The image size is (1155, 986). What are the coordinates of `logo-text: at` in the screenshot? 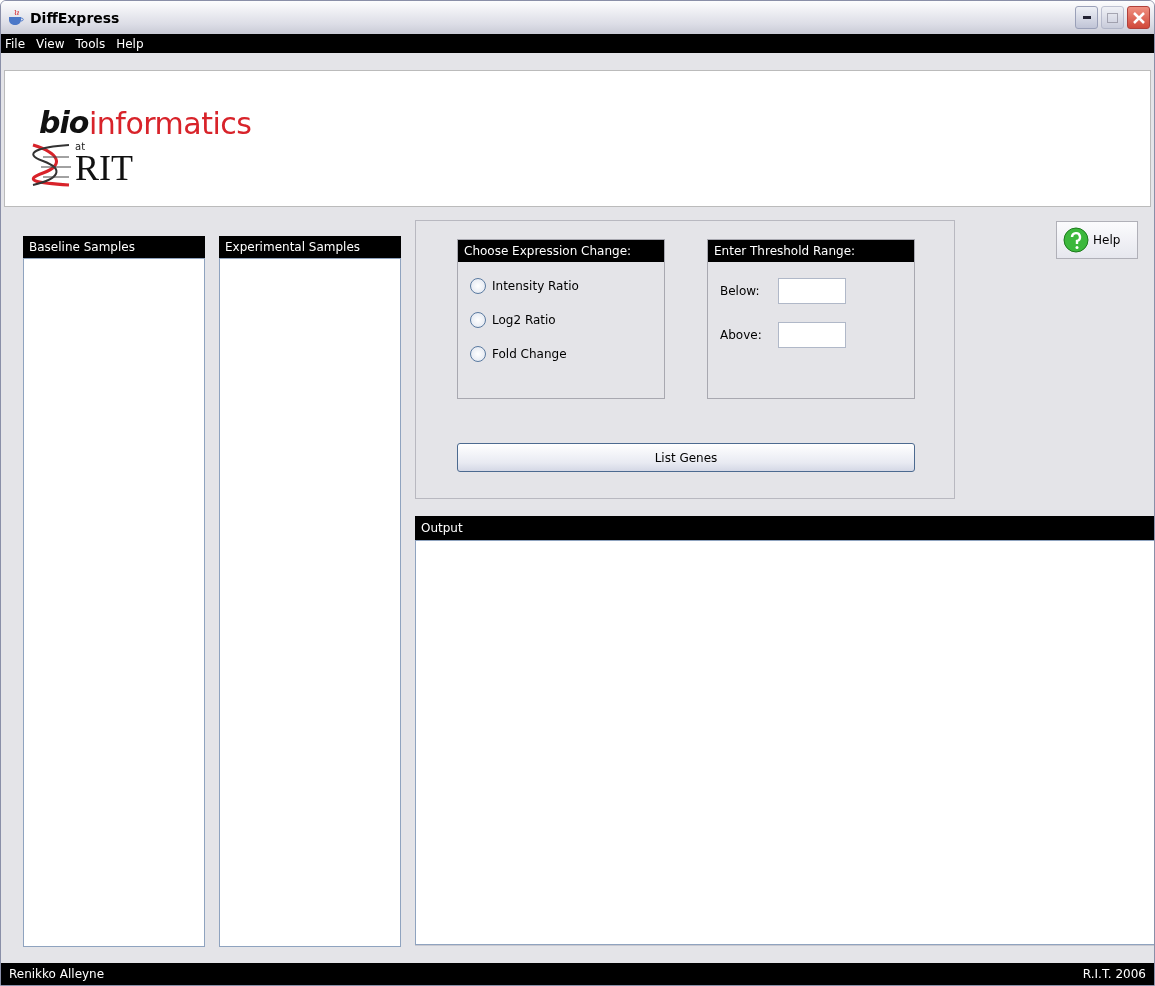 It's located at (80, 146).